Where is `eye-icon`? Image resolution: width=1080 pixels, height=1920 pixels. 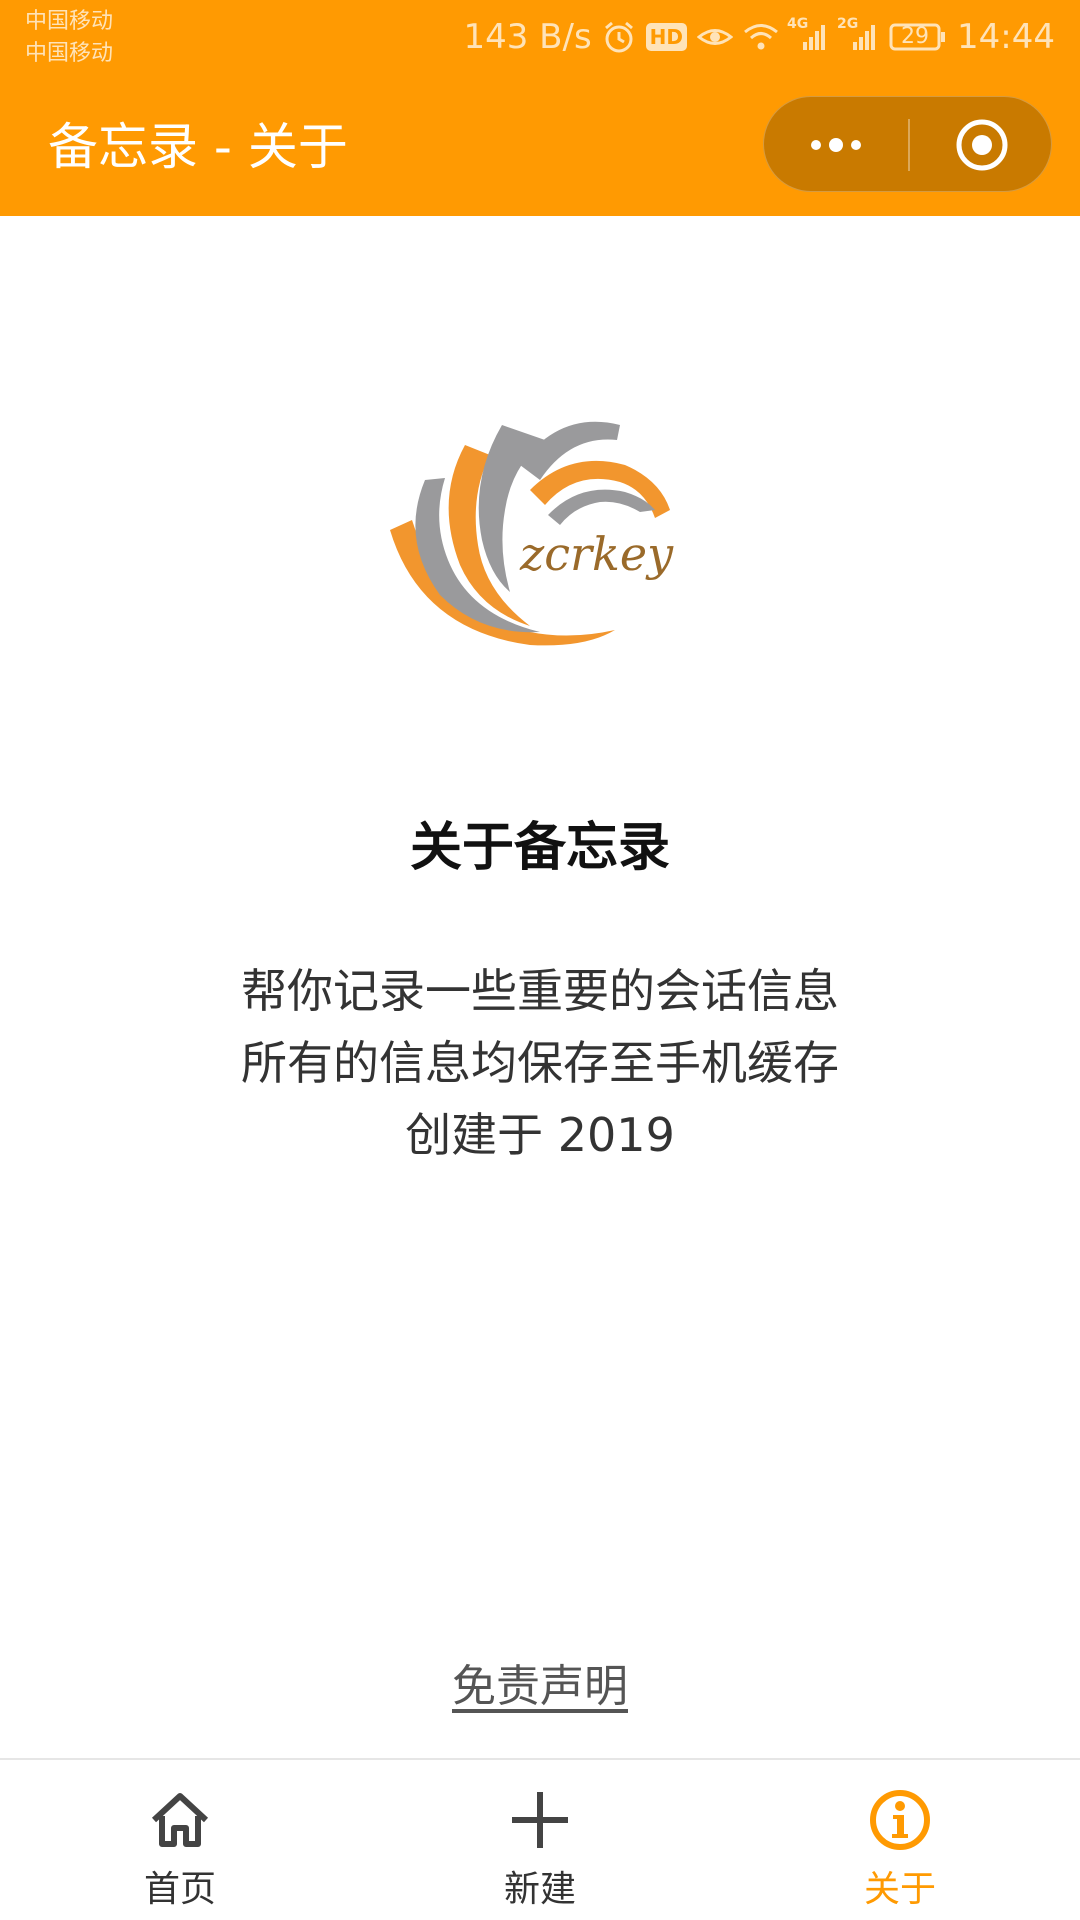 eye-icon is located at coordinates (715, 37).